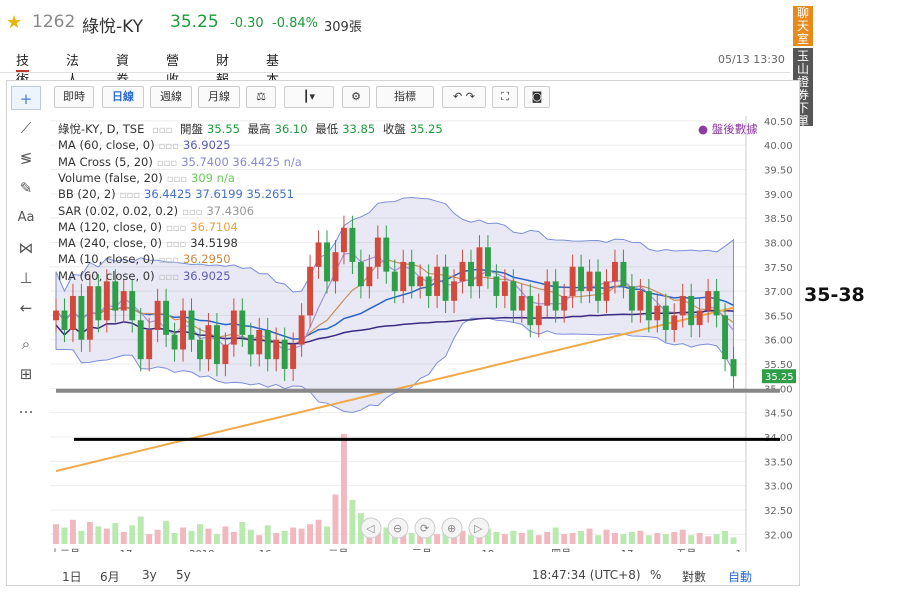 This screenshot has width=900, height=600. Describe the element at coordinates (451, 528) in the screenshot. I see `chart-nav-icon: ⊕` at that location.